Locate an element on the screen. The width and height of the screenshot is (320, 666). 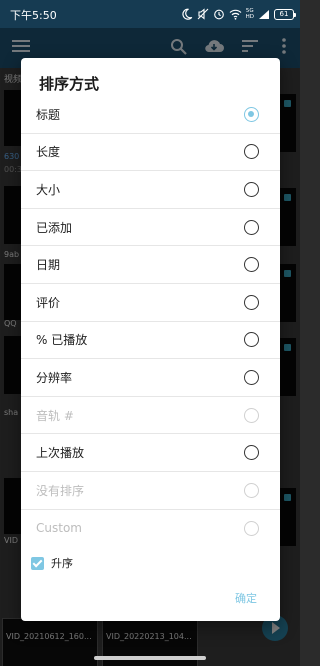
sort-option-label: 分辨率 is located at coordinates (54, 377).